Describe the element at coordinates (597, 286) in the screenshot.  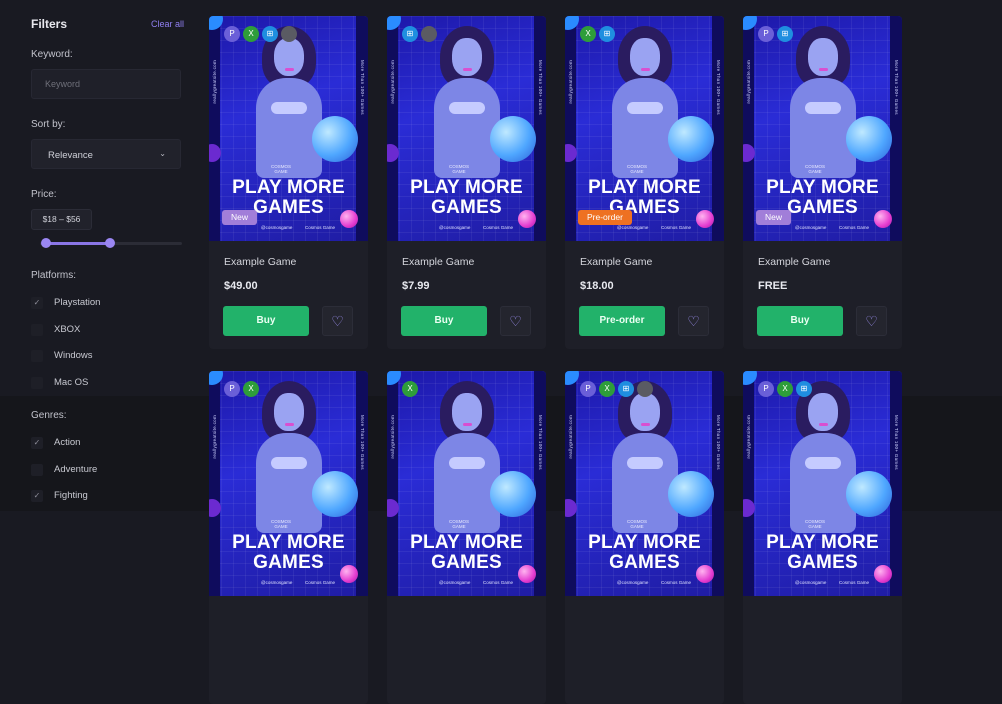
I see `game-price: $18.00` at that location.